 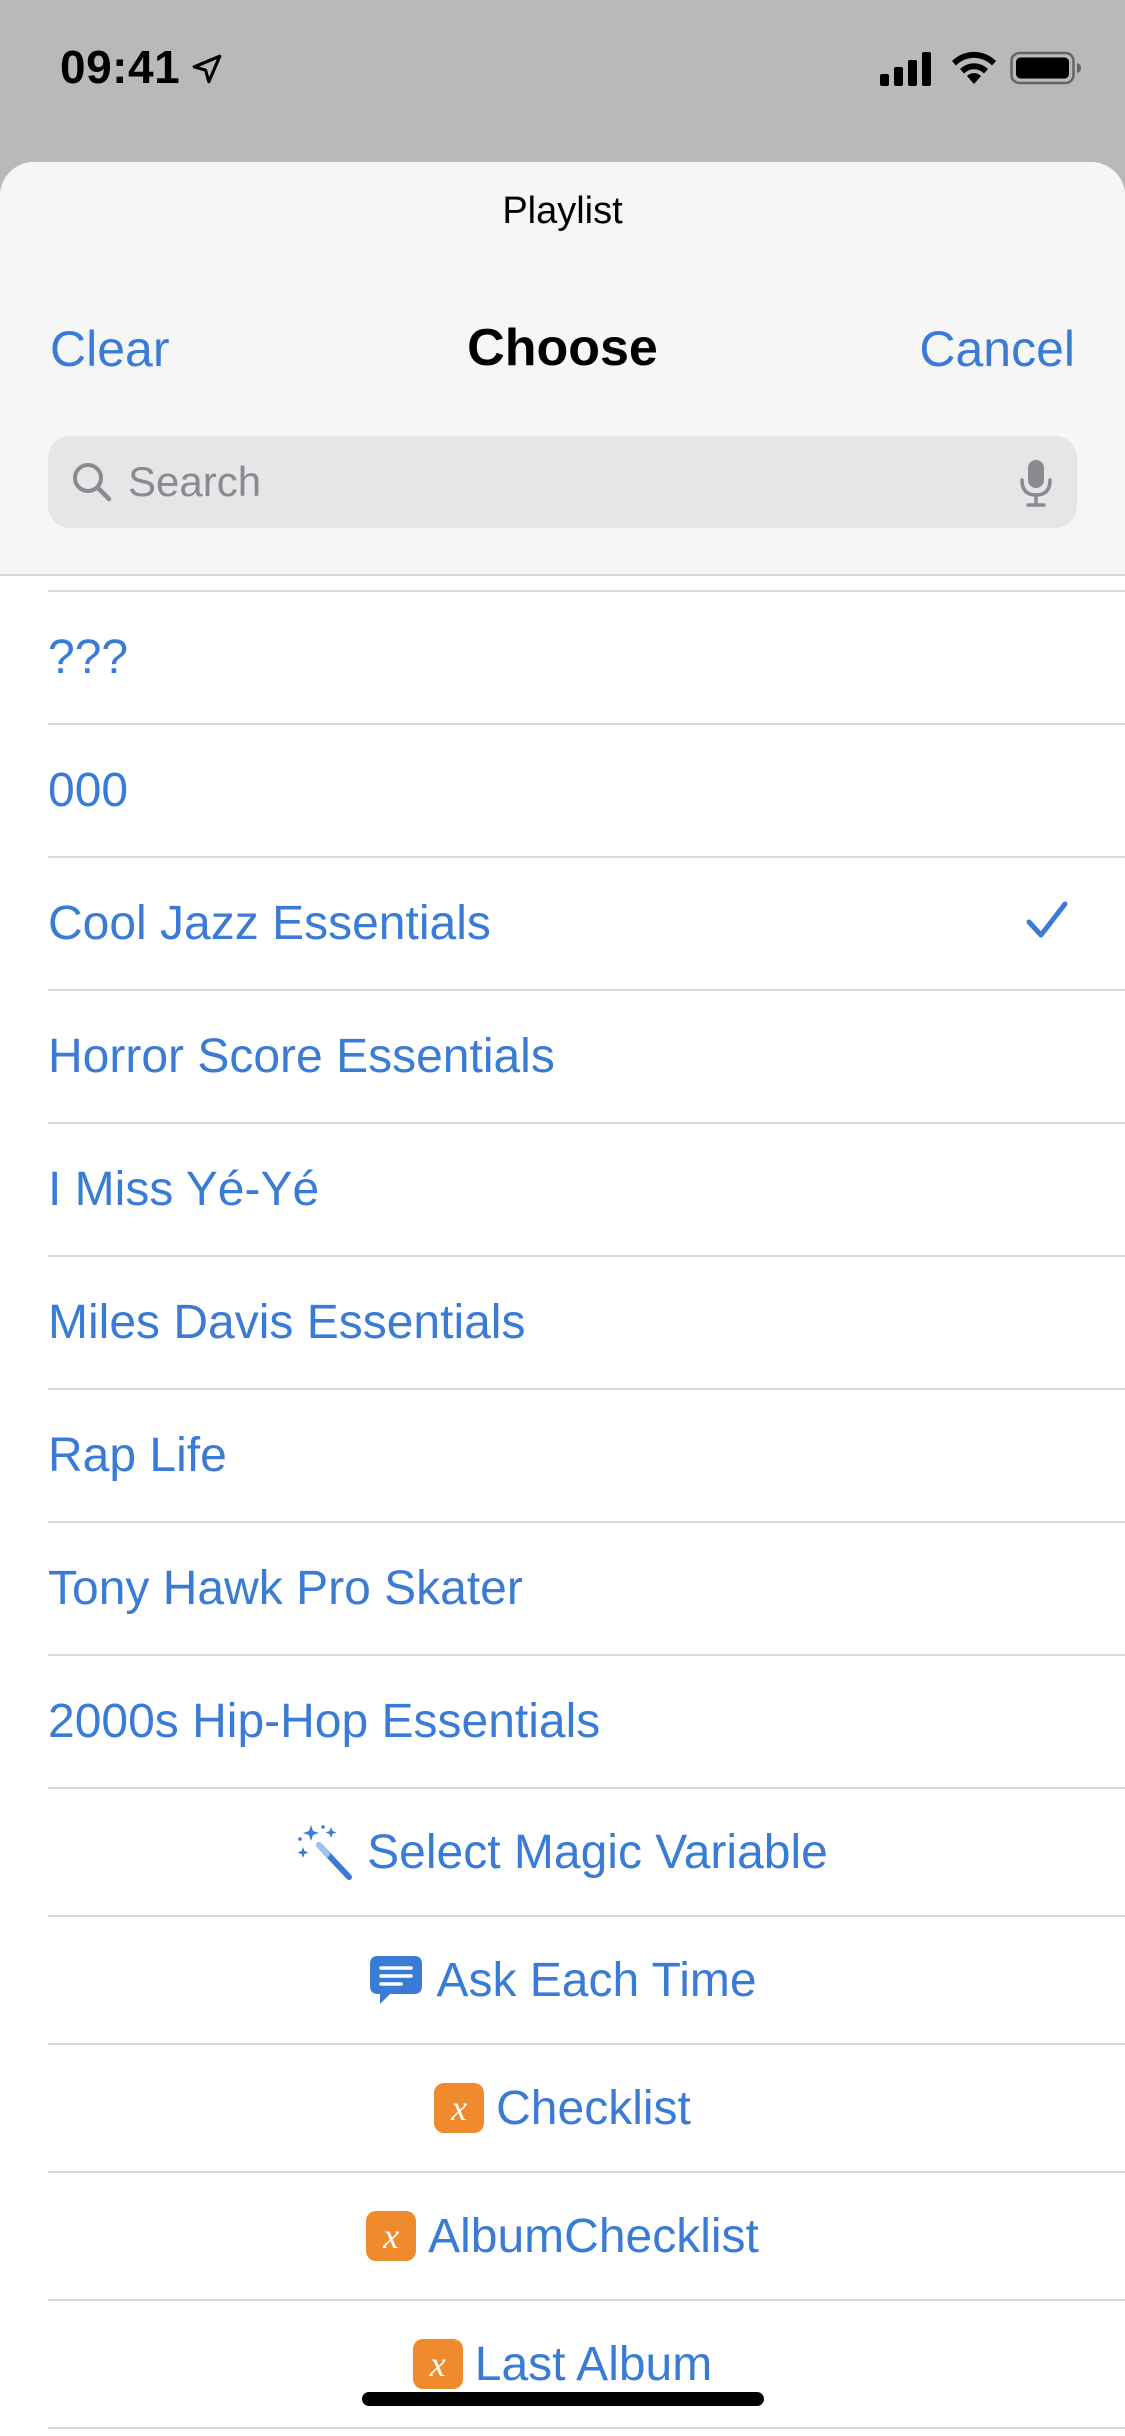 I want to click on playlist-item-label: Rap Life, so click(x=137, y=1455).